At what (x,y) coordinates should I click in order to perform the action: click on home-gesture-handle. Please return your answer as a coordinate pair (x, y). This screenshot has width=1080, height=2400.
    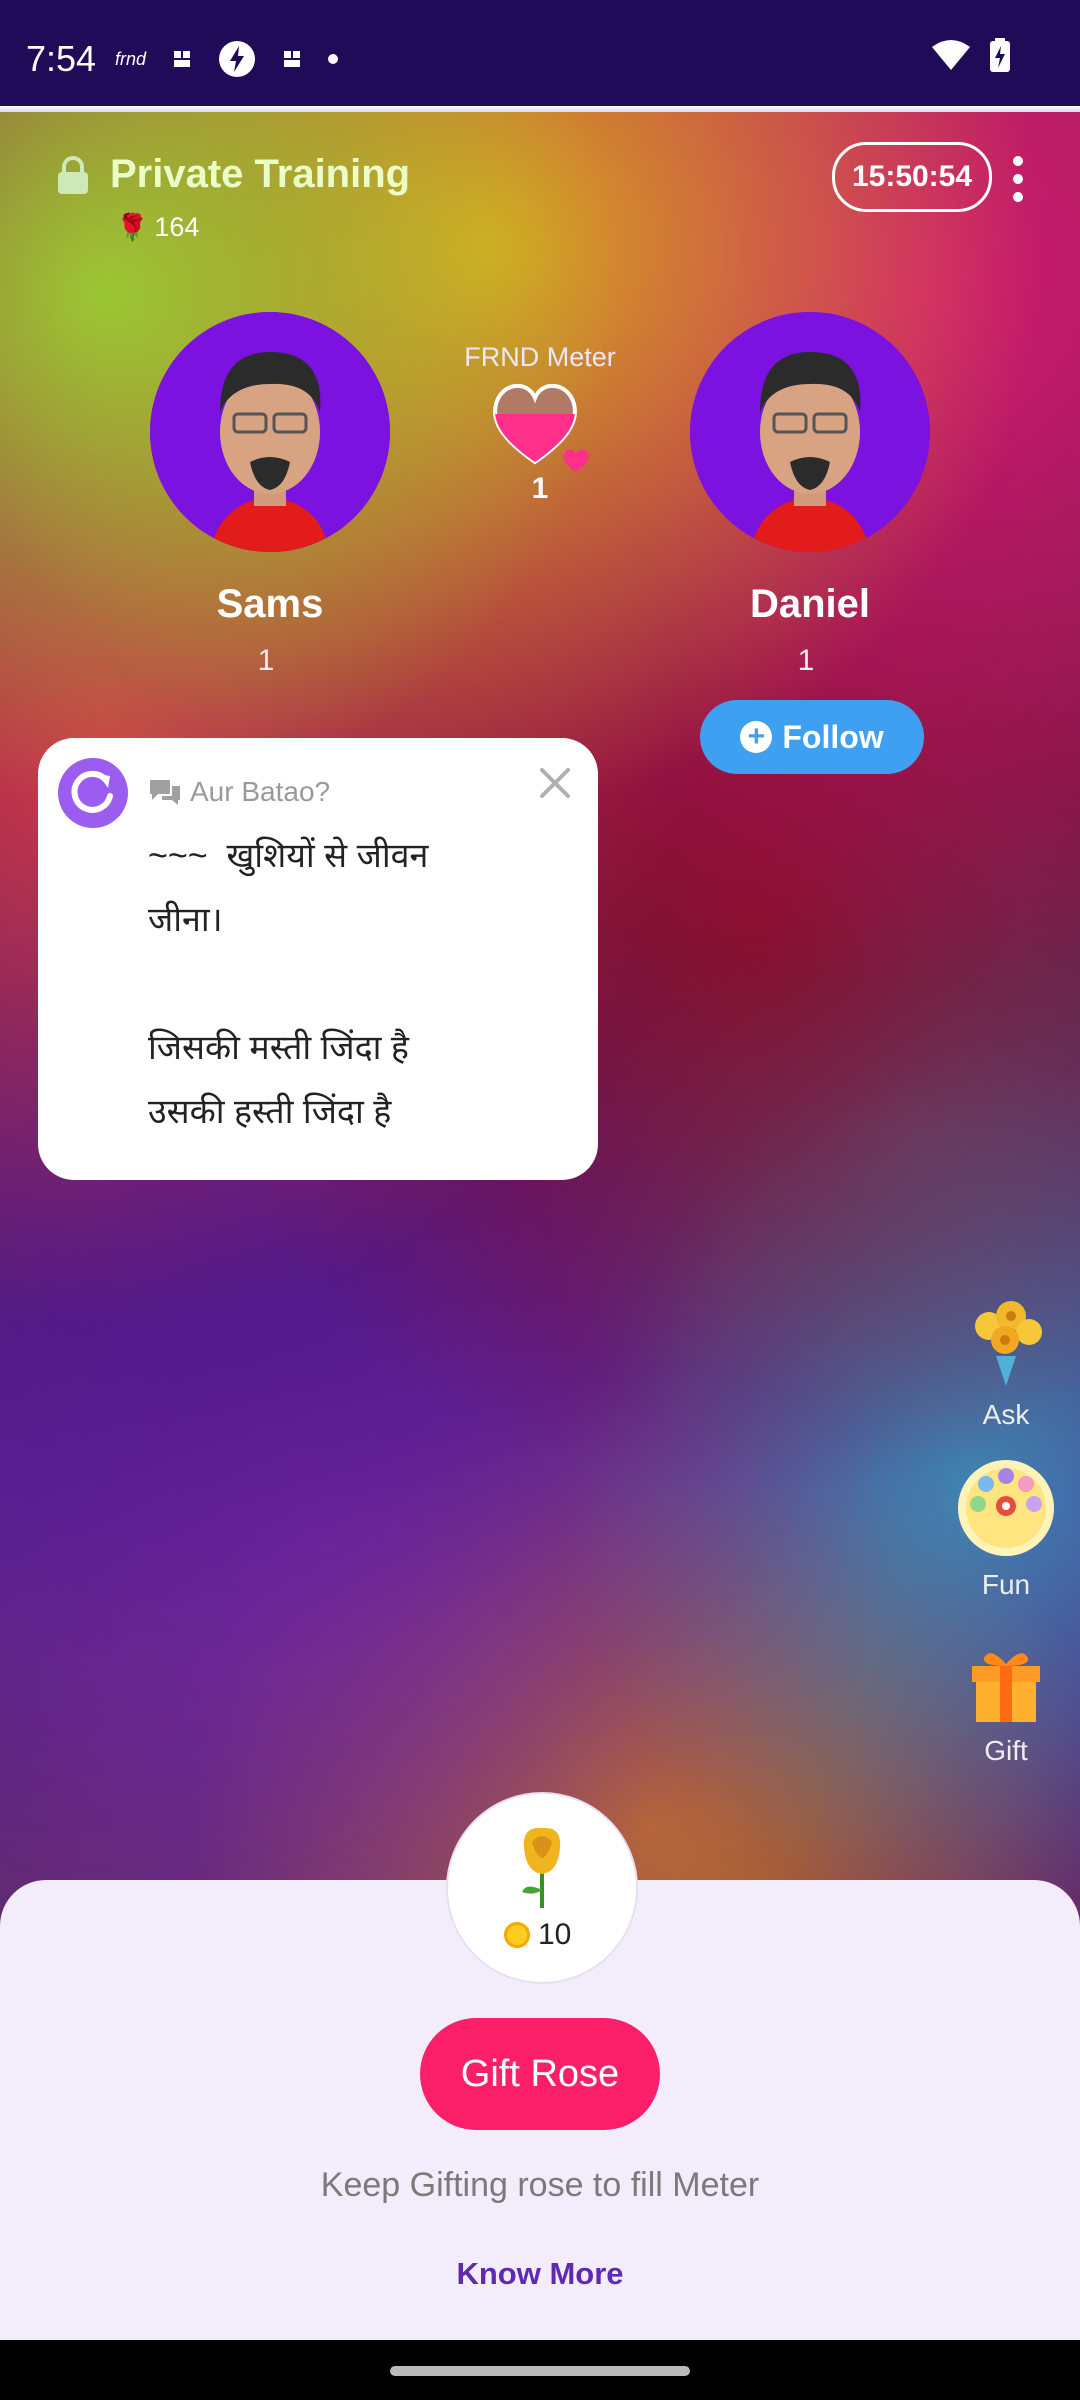
    Looking at the image, I should click on (540, 2371).